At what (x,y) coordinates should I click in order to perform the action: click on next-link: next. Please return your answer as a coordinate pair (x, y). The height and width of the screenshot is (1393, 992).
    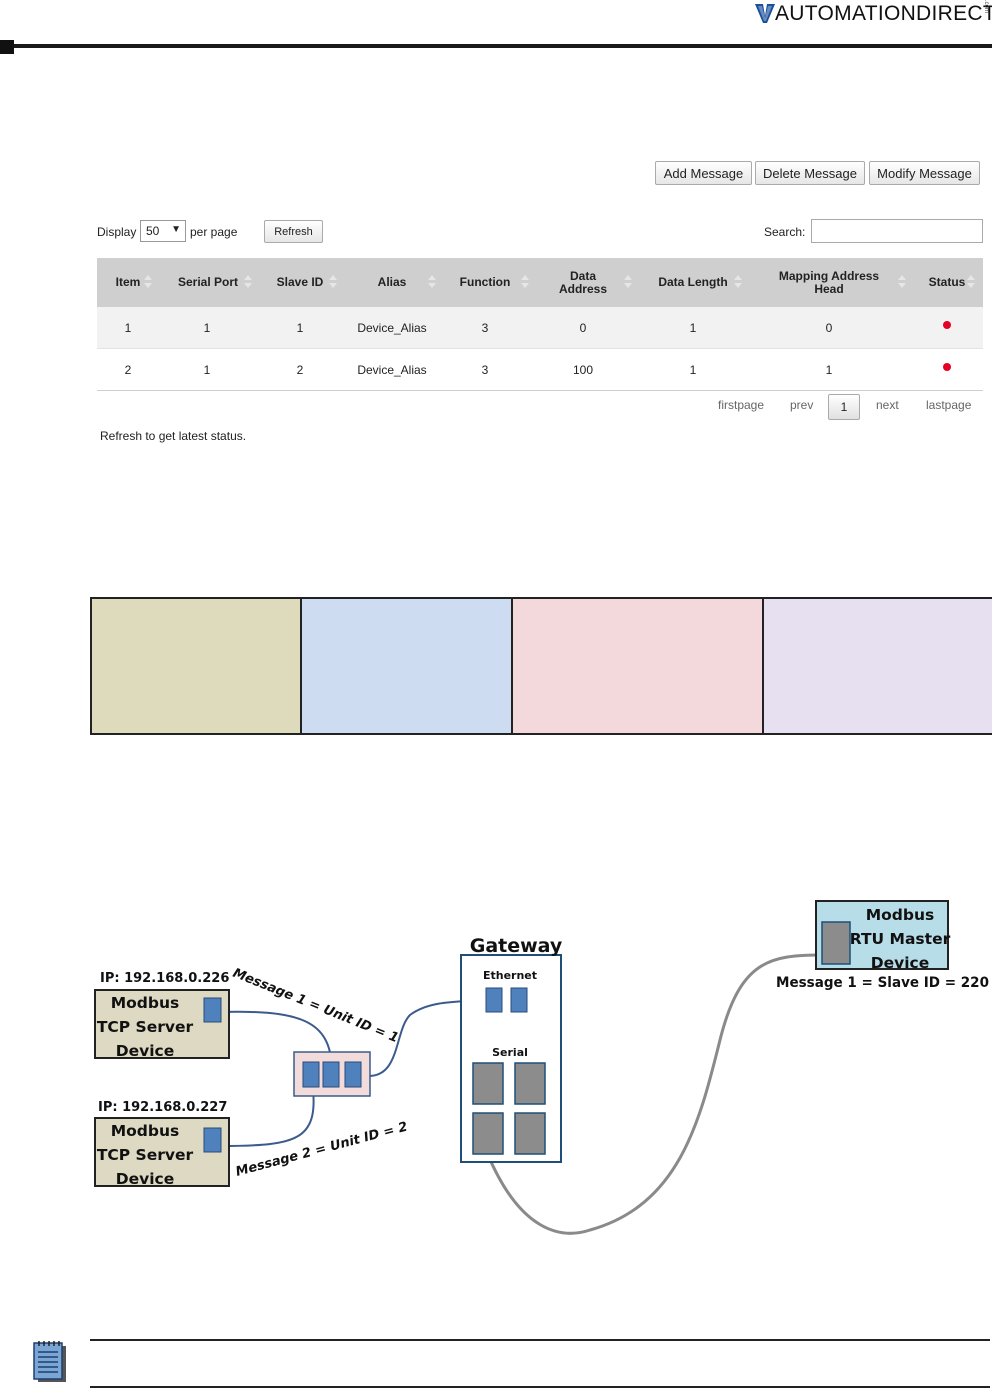
    Looking at the image, I should click on (887, 405).